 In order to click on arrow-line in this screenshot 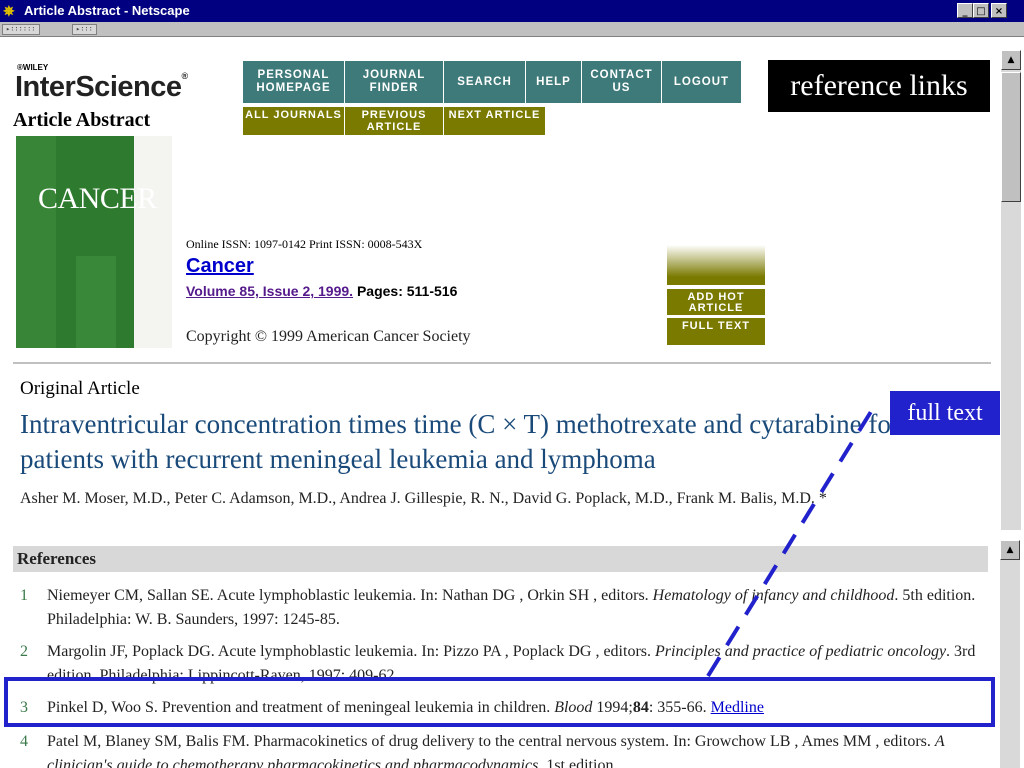, I will do `click(790, 543)`.